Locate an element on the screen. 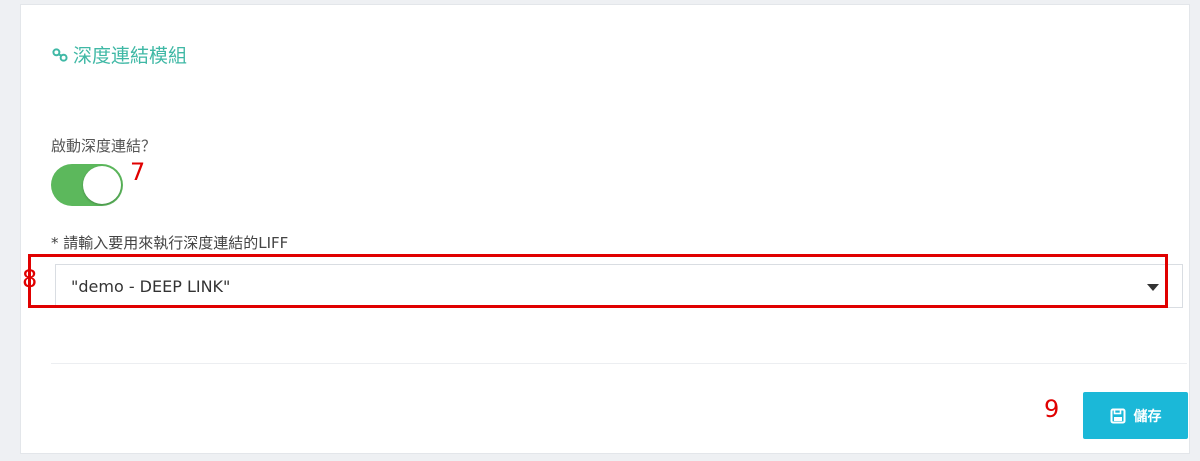 The height and width of the screenshot is (461, 1200). annotation-marker-7: 7 is located at coordinates (138, 172).